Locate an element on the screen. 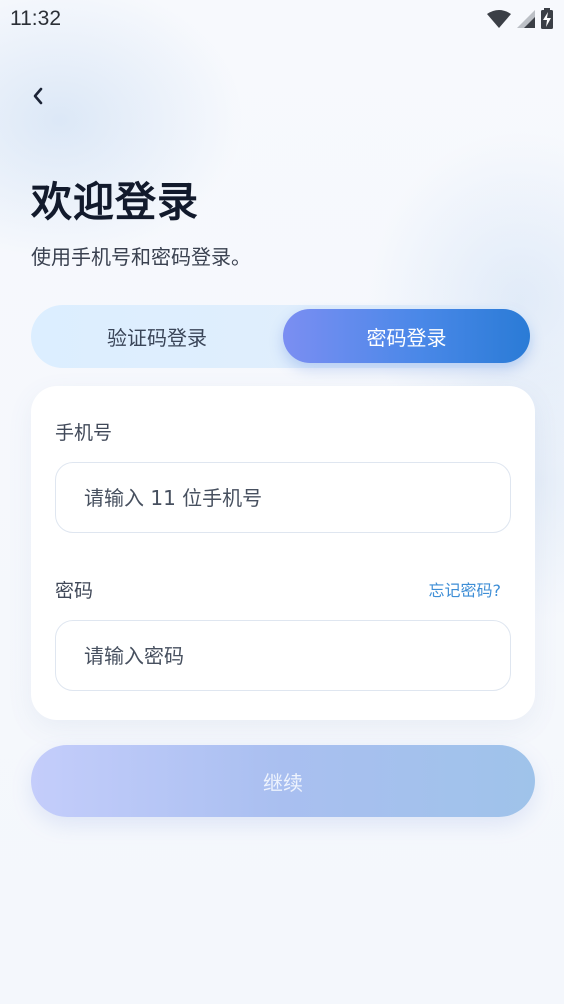  phone-input-box is located at coordinates (283, 497).